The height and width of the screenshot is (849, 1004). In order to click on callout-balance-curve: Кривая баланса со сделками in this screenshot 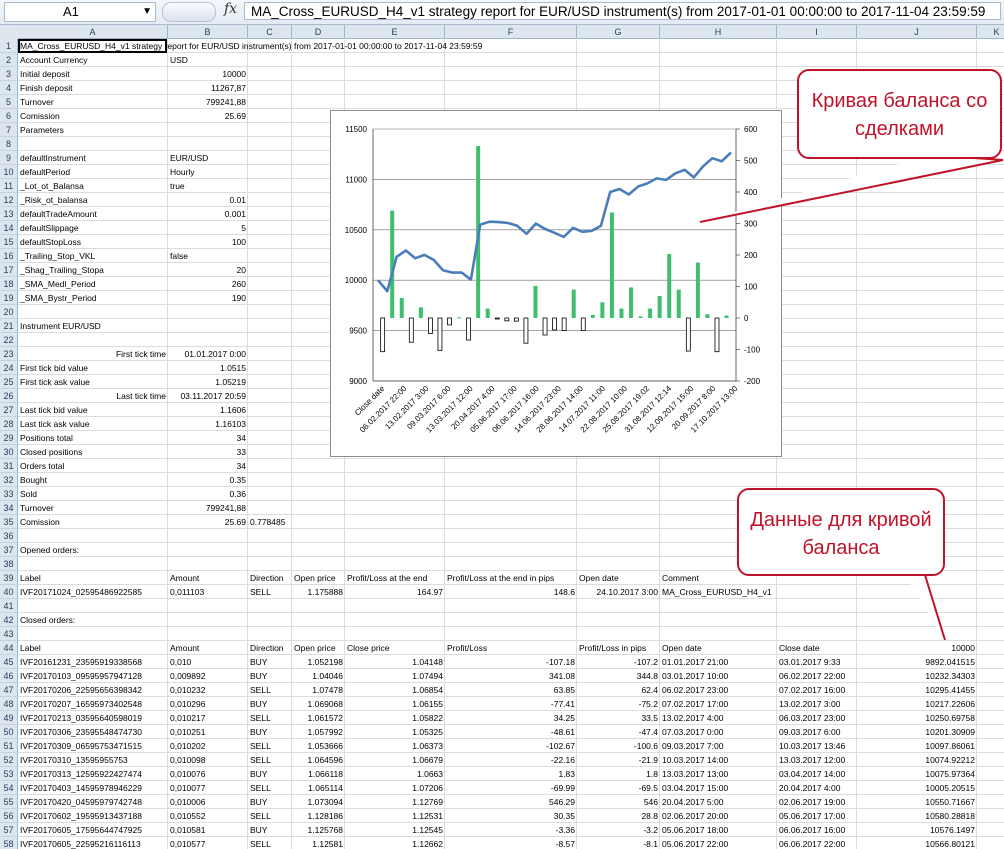, I will do `click(899, 114)`.